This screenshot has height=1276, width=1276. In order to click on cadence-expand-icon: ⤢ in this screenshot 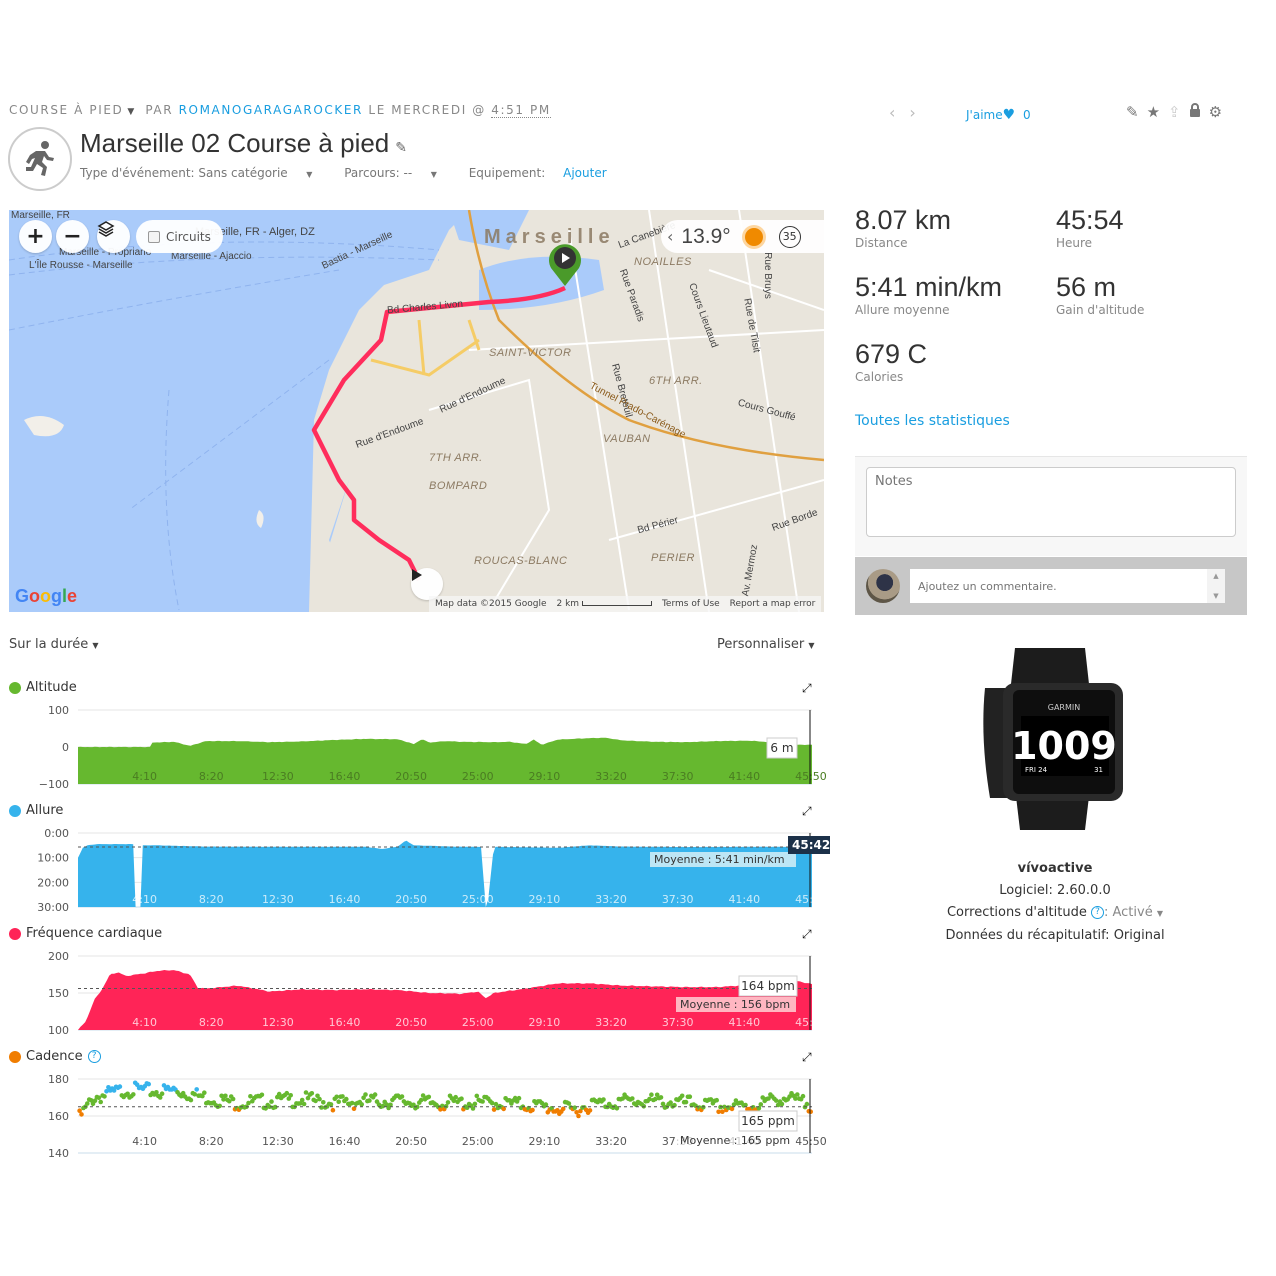, I will do `click(807, 1057)`.